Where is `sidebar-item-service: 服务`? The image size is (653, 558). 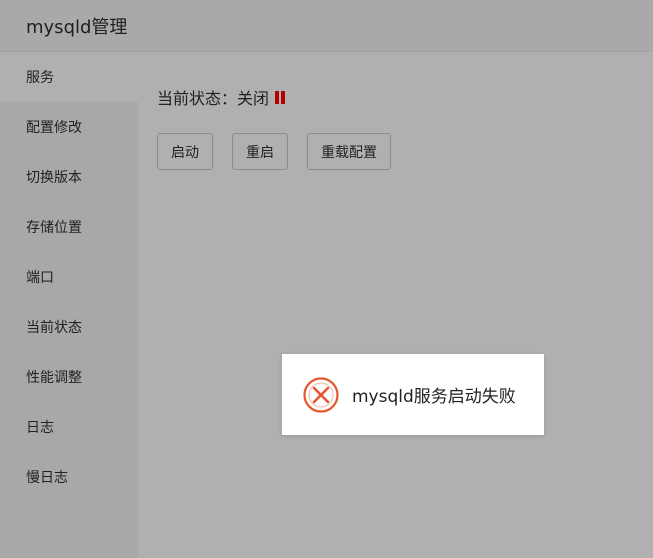 sidebar-item-service: 服务 is located at coordinates (69, 77).